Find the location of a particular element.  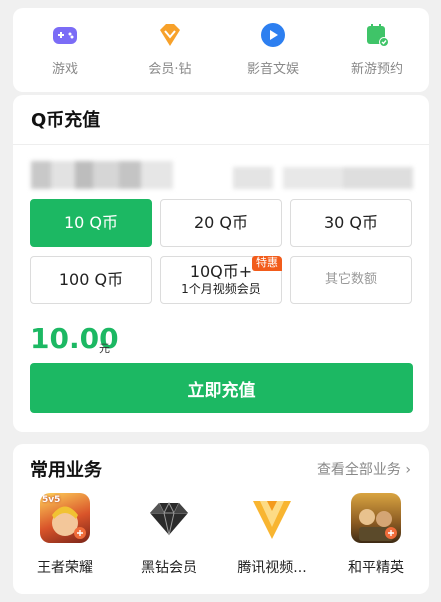

nav-item-new-games: 新游预约 is located at coordinates (377, 48).